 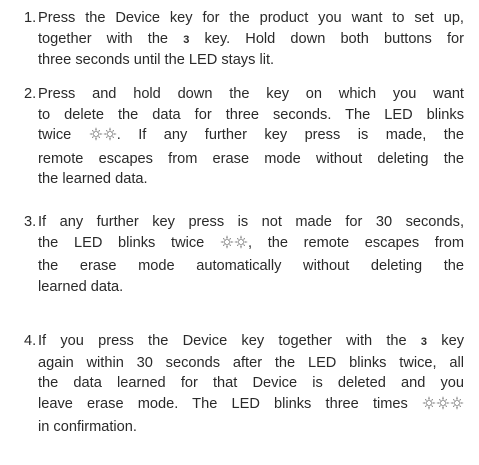 What do you see at coordinates (93, 179) in the screenshot?
I see `step-2-line-5: the learned data.` at bounding box center [93, 179].